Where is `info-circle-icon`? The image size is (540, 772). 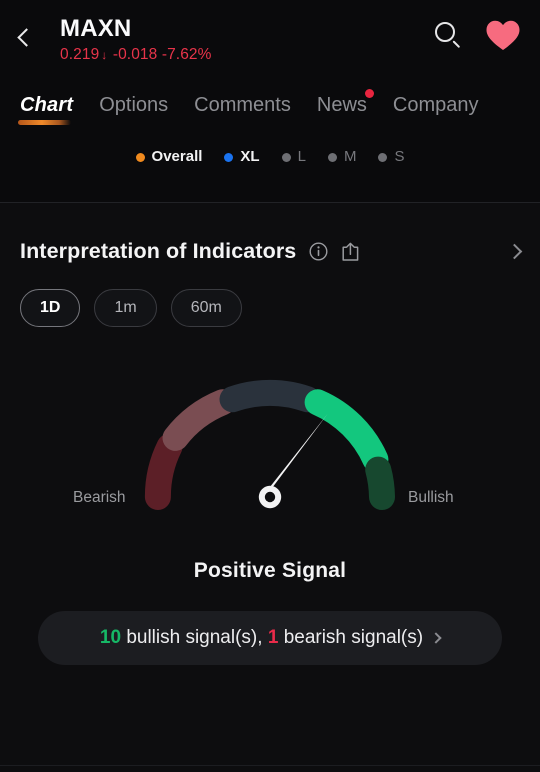 info-circle-icon is located at coordinates (318, 251).